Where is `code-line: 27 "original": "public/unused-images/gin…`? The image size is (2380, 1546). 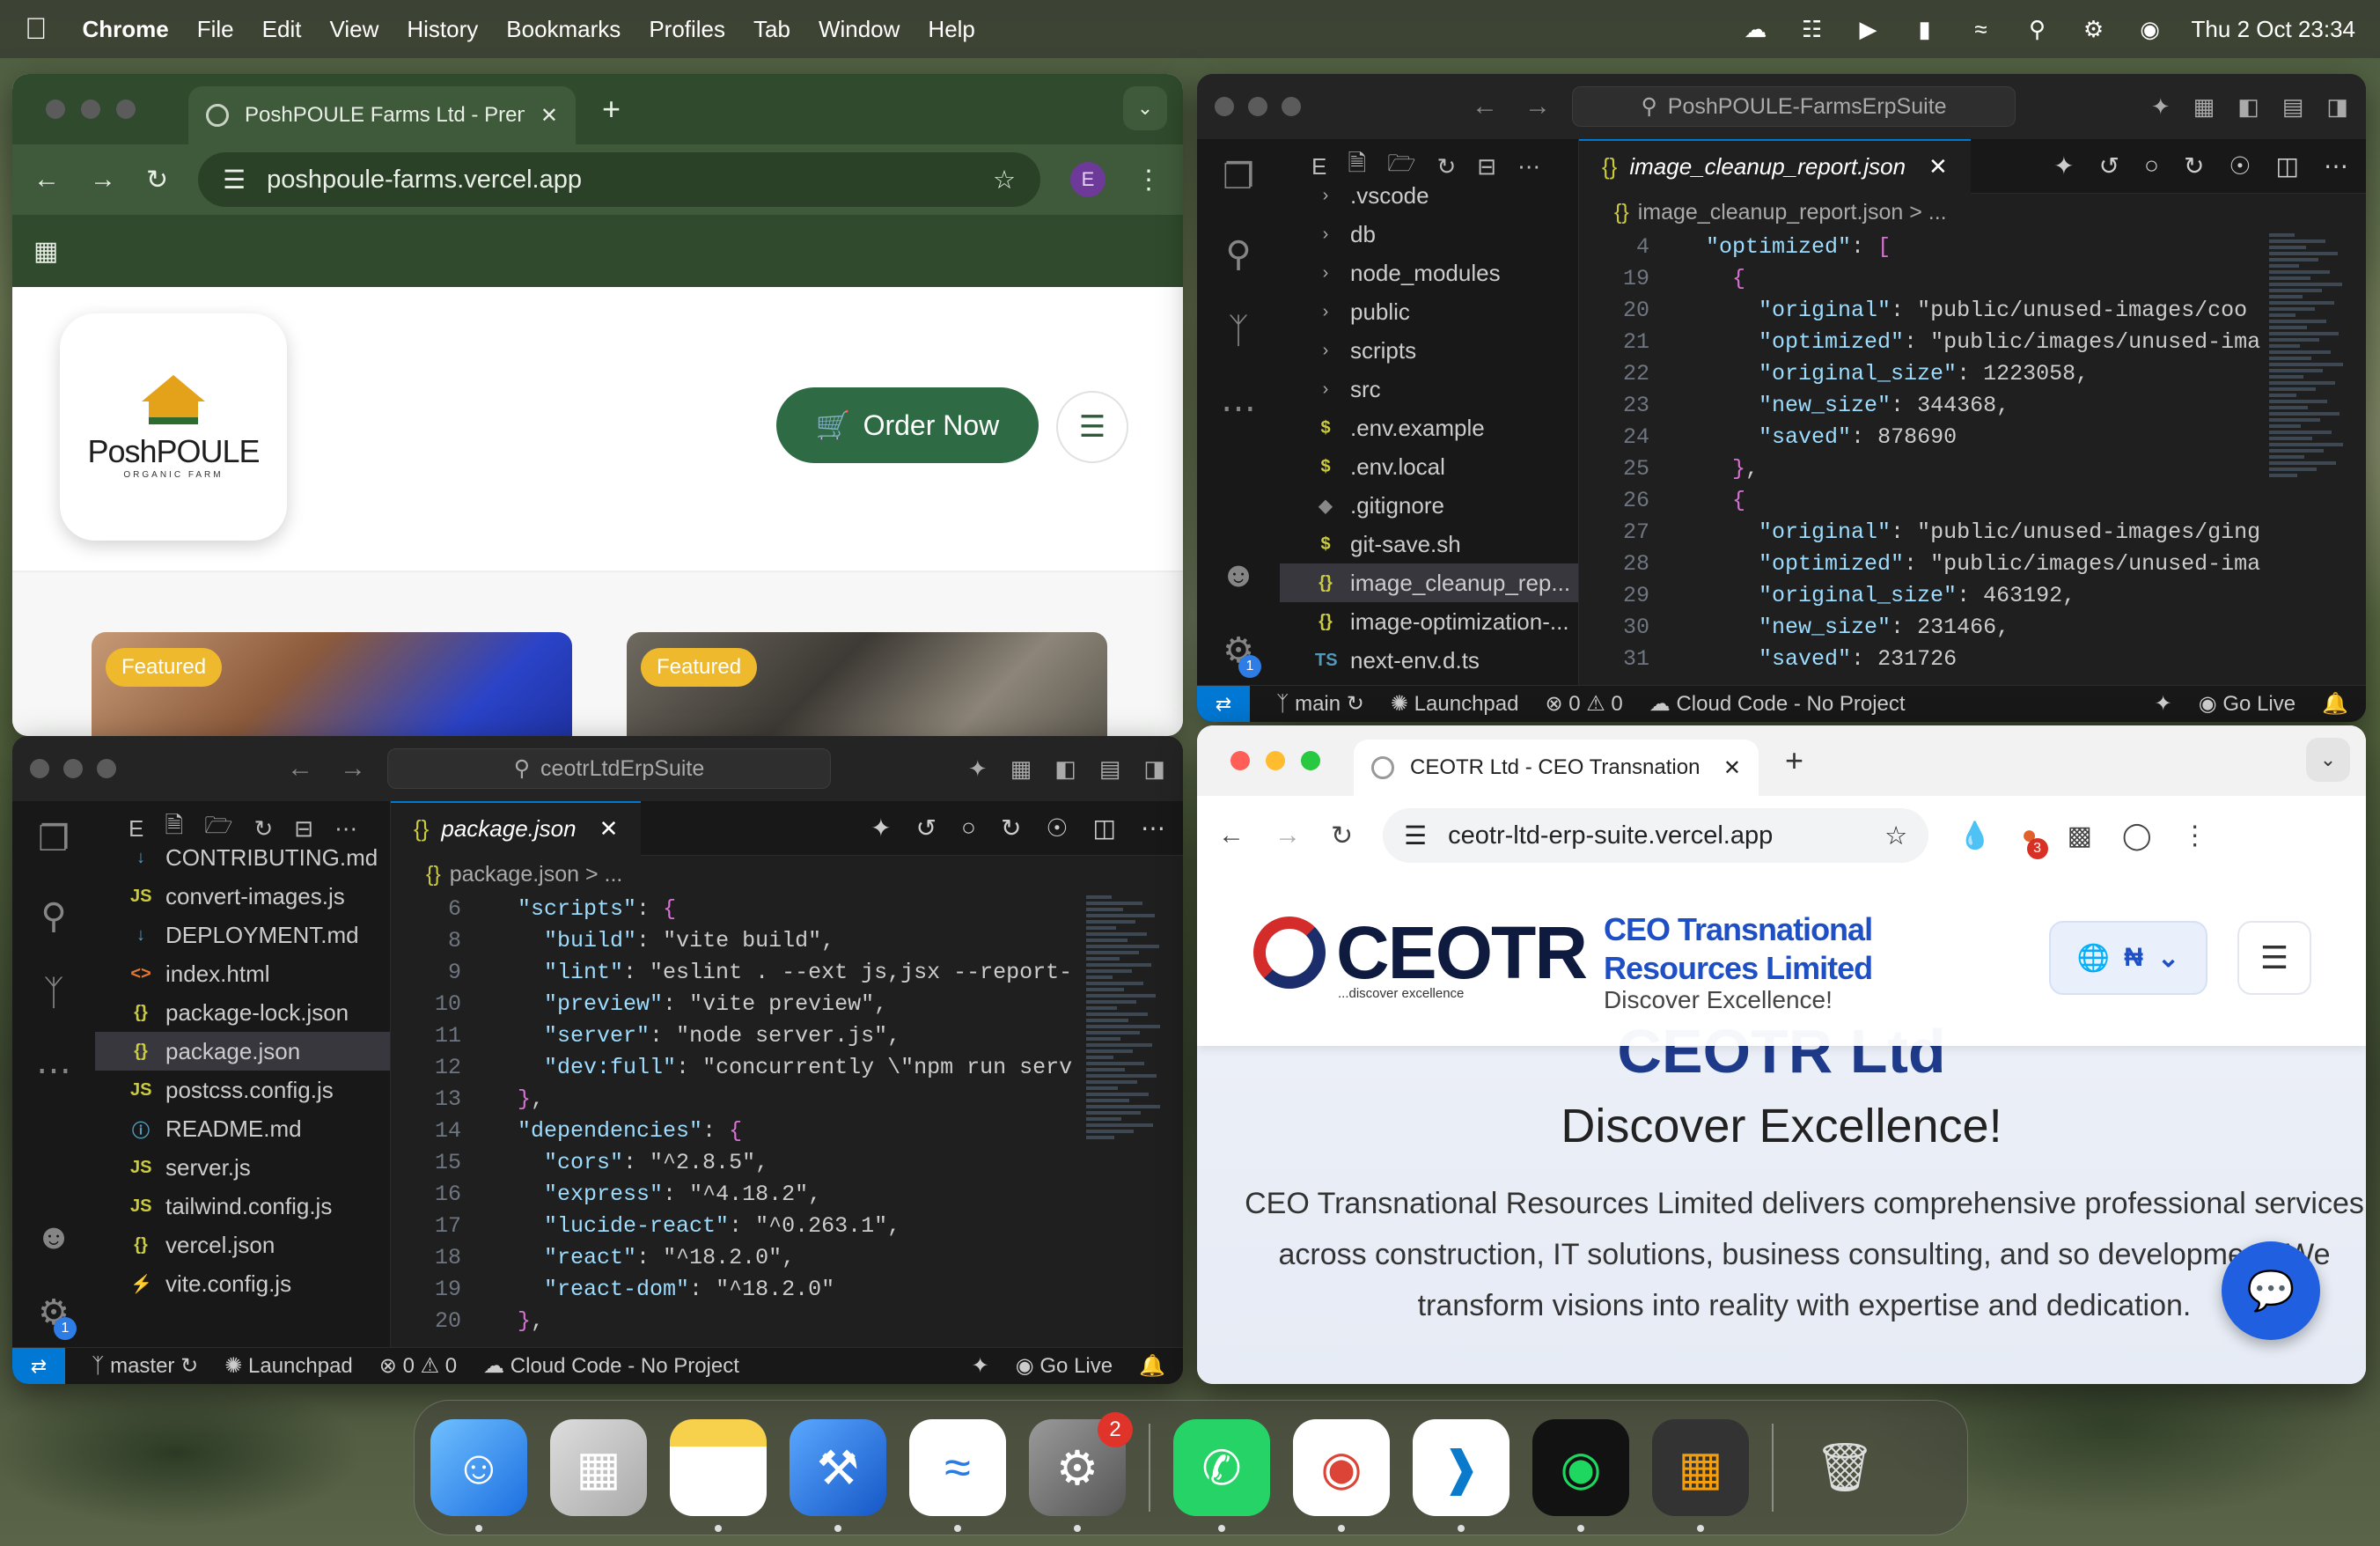
code-line: 27 "original": "public/unused-images/gin… is located at coordinates (1972, 532).